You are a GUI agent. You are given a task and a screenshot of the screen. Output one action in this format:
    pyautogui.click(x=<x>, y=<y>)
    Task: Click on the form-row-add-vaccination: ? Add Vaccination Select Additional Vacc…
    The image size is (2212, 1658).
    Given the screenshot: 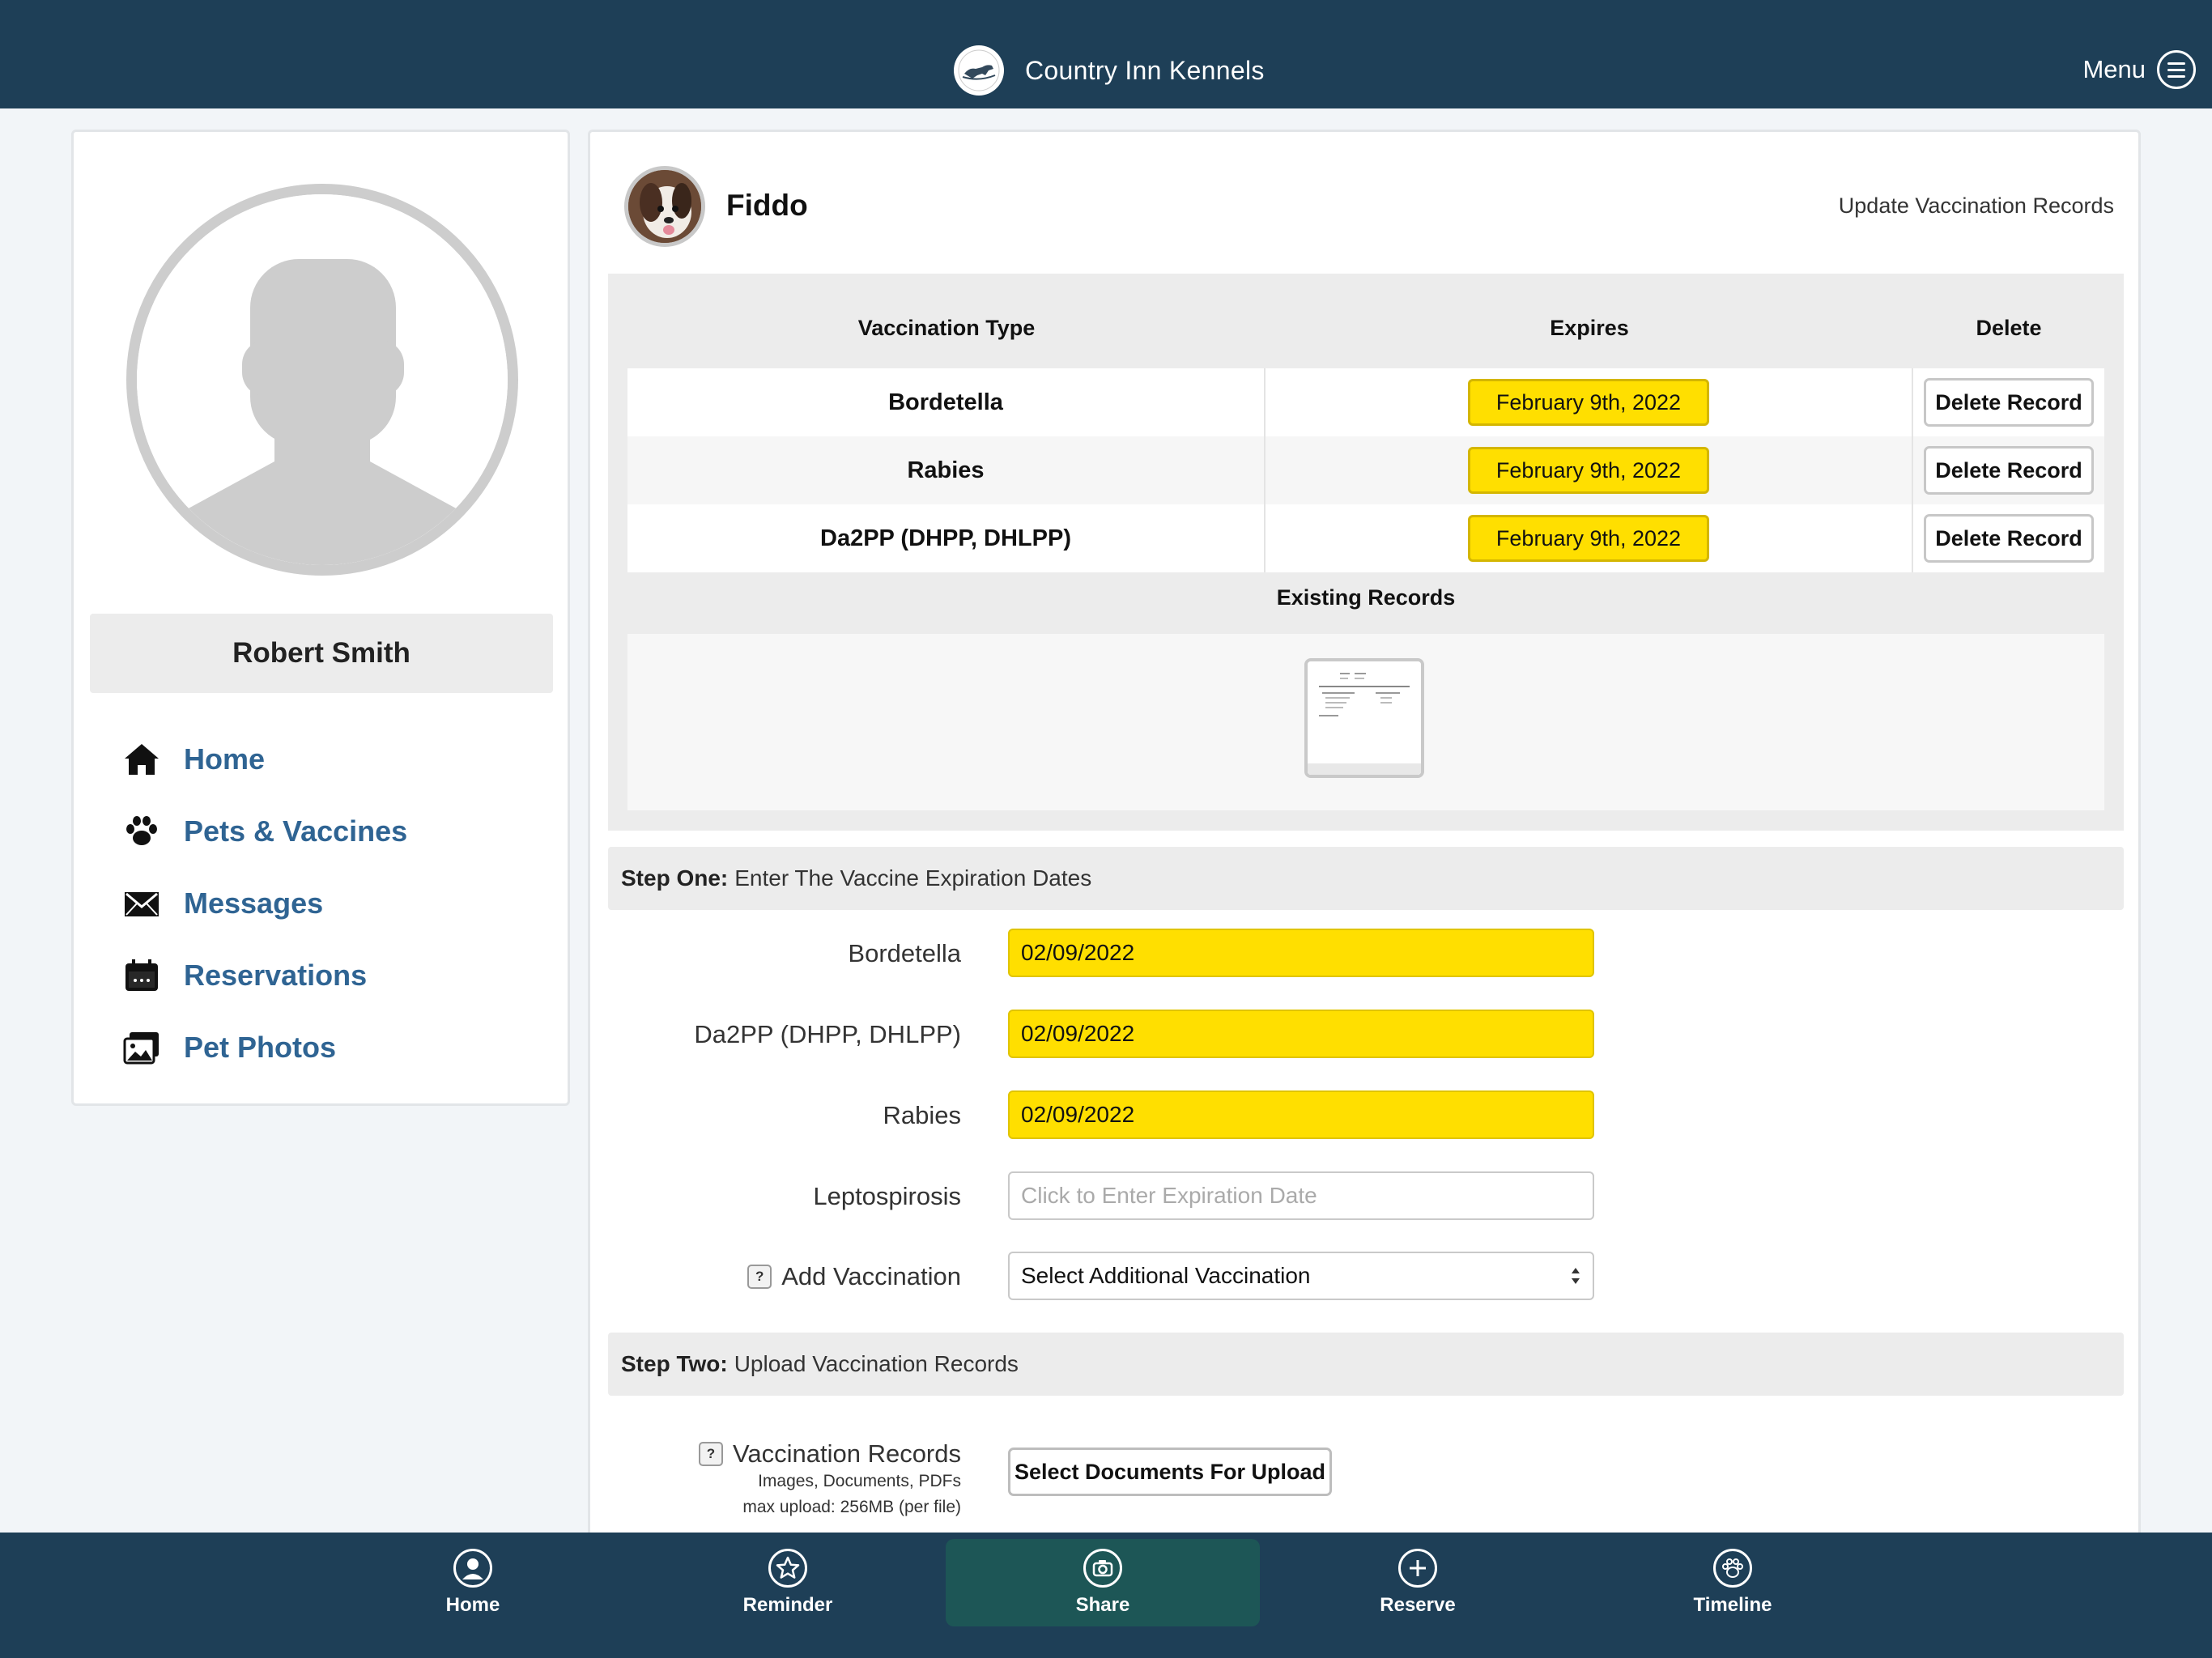 What is the action you would take?
    pyautogui.click(x=1360, y=1277)
    